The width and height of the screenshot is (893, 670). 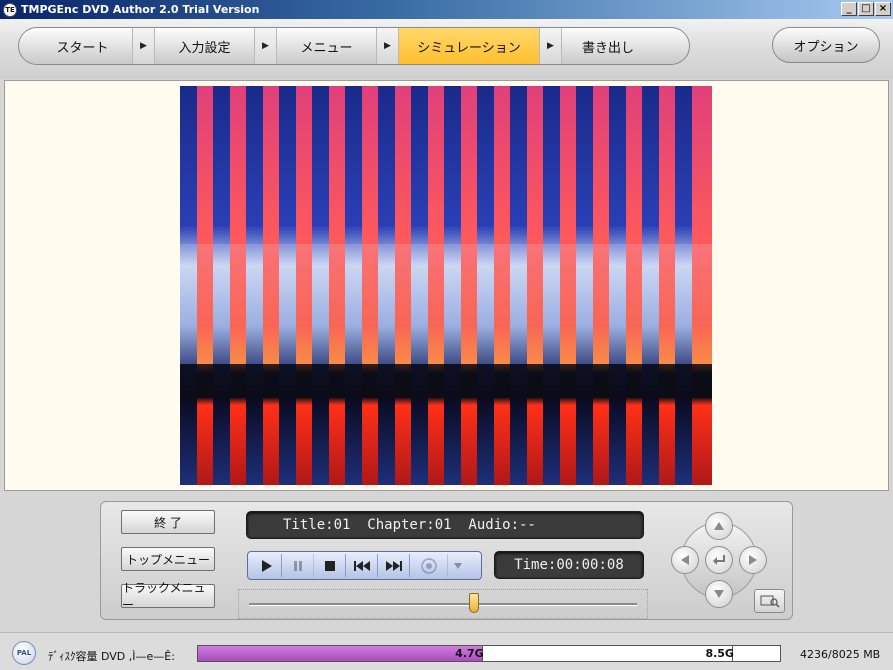 I want to click on skip-forward-icon, so click(x=393, y=565).